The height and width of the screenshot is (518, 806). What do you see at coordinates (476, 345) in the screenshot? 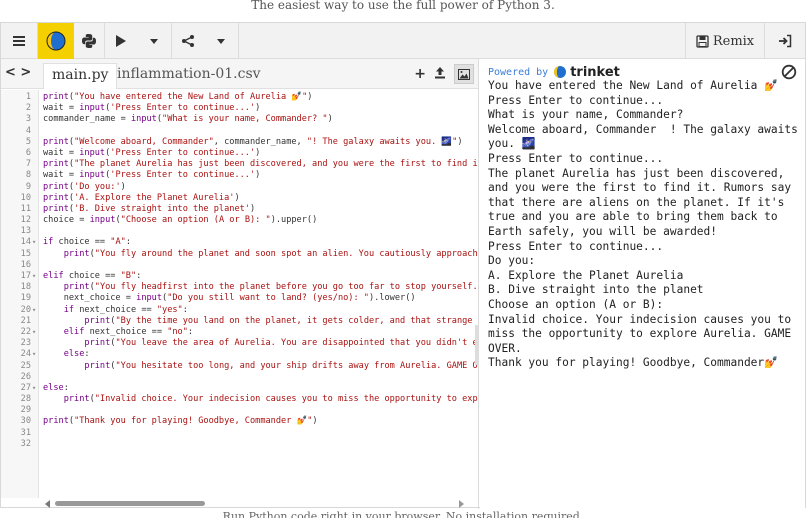
I see `pane-resize-handle` at bounding box center [476, 345].